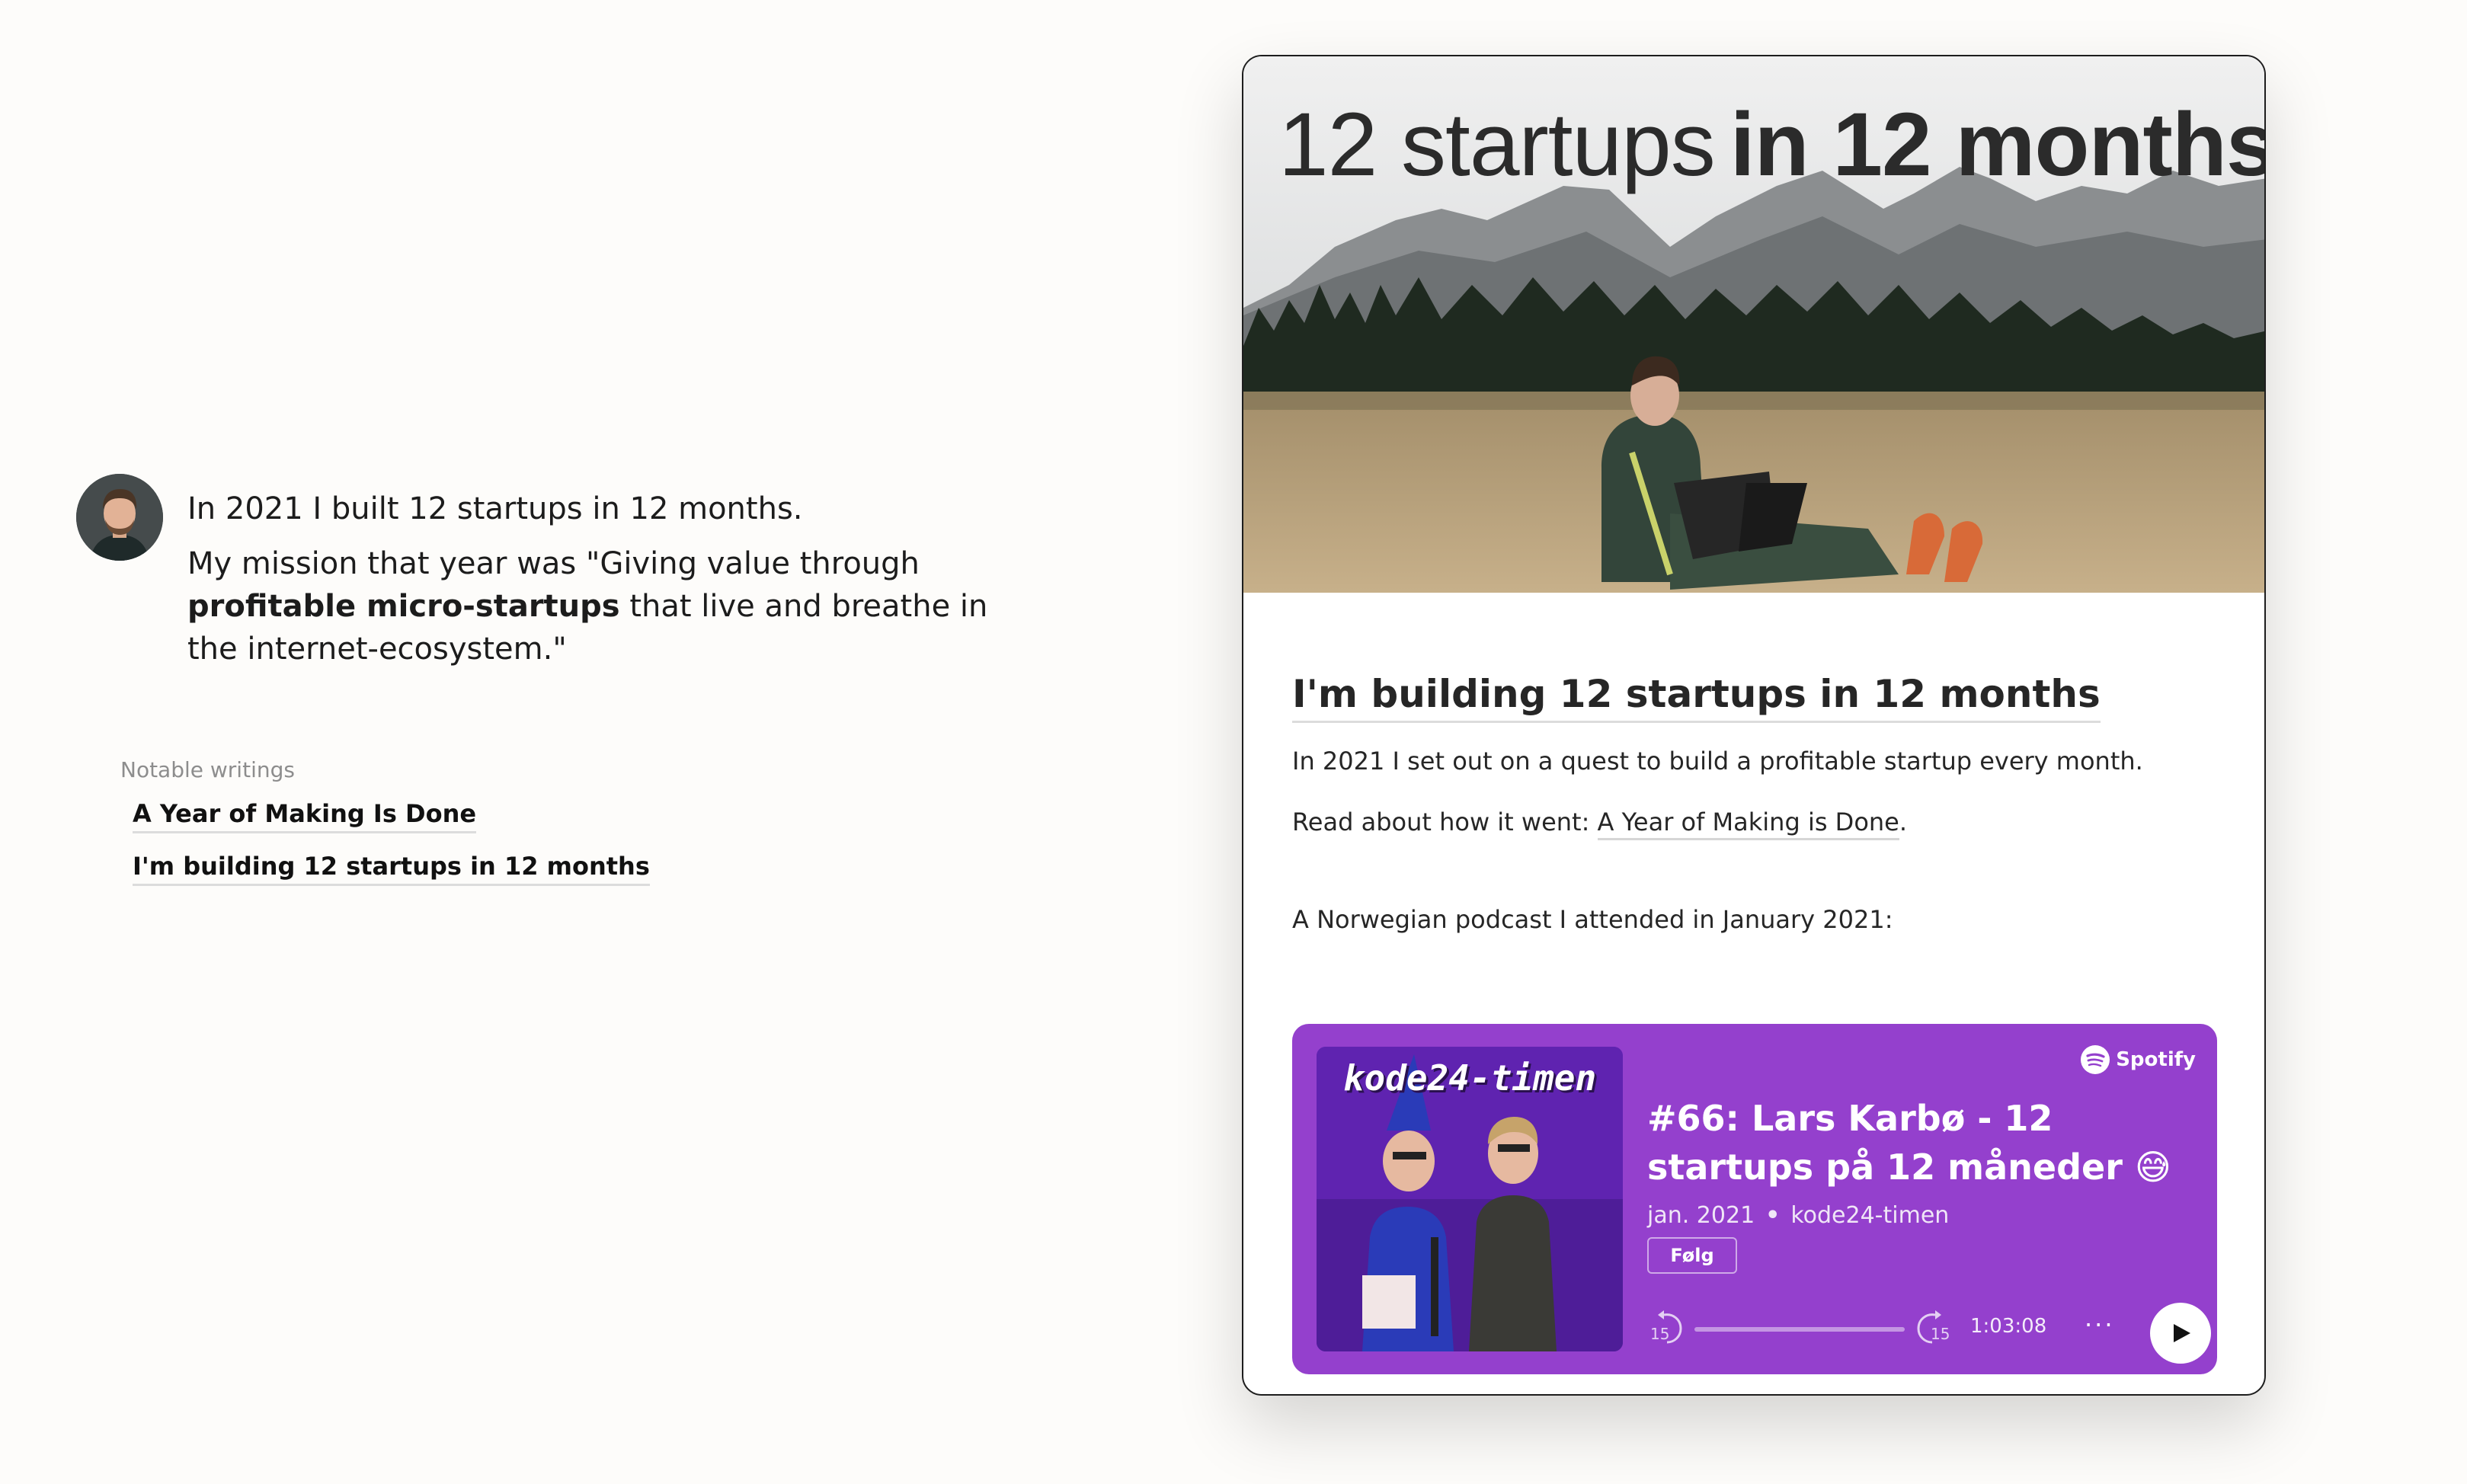  Describe the element at coordinates (1497, 144) in the screenshot. I see `hero-title-light: 12 startups` at that location.